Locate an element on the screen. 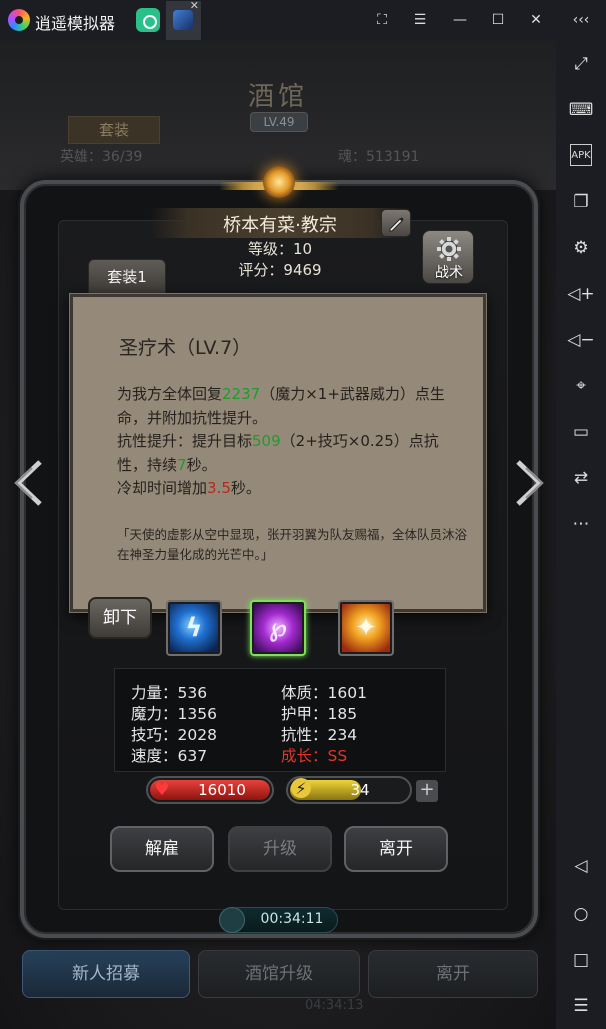  stat-constitution: 体质：1601 is located at coordinates (324, 693).